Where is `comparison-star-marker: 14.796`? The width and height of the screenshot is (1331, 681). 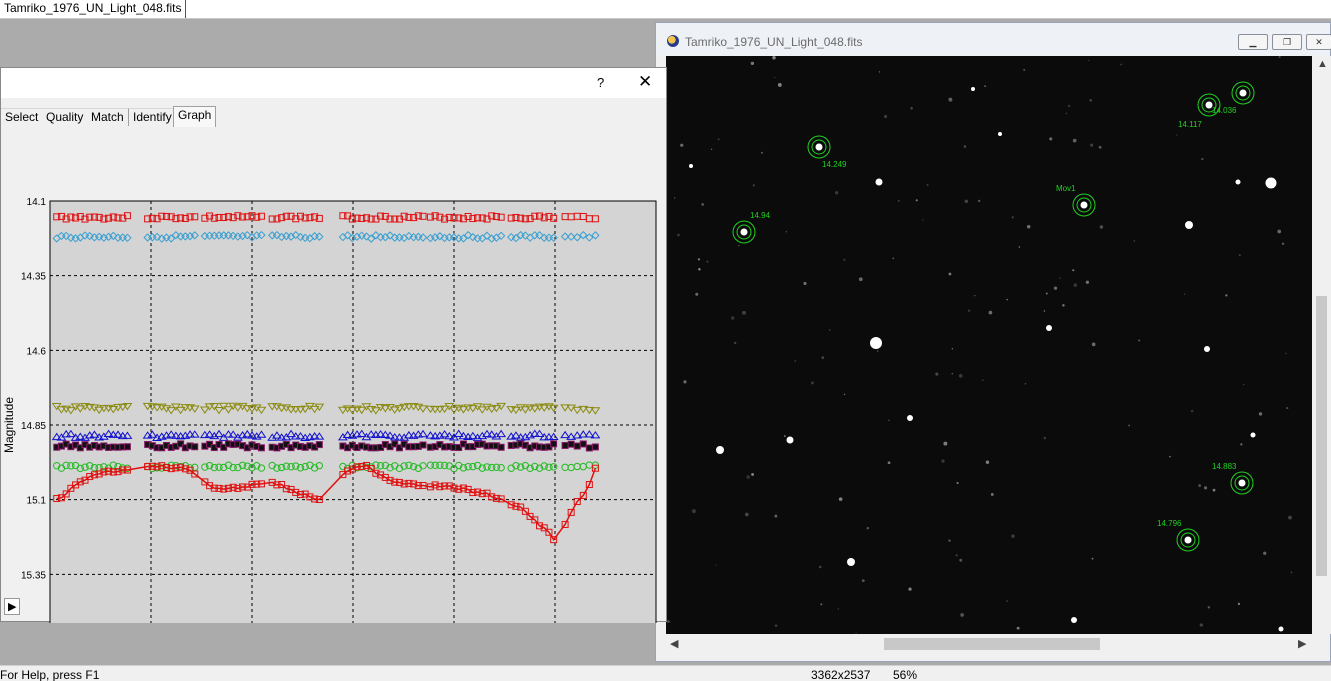 comparison-star-marker: 14.796 is located at coordinates (1178, 535).